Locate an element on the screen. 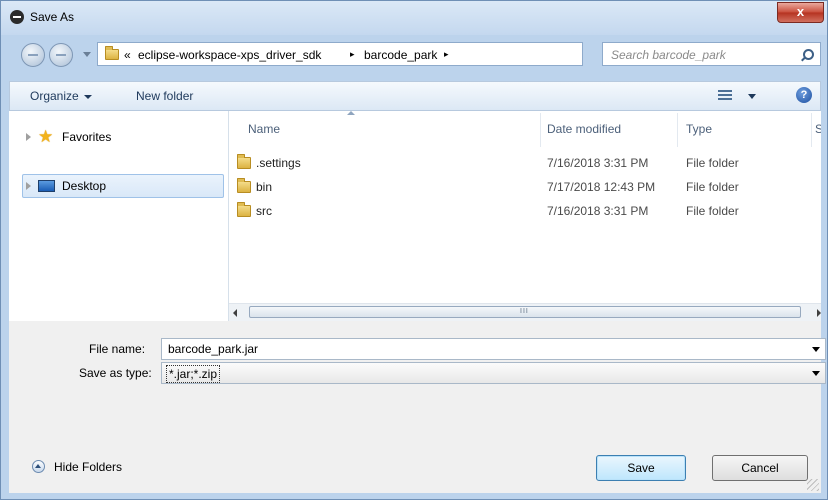 The image size is (828, 500). file-name: .settings is located at coordinates (278, 163).